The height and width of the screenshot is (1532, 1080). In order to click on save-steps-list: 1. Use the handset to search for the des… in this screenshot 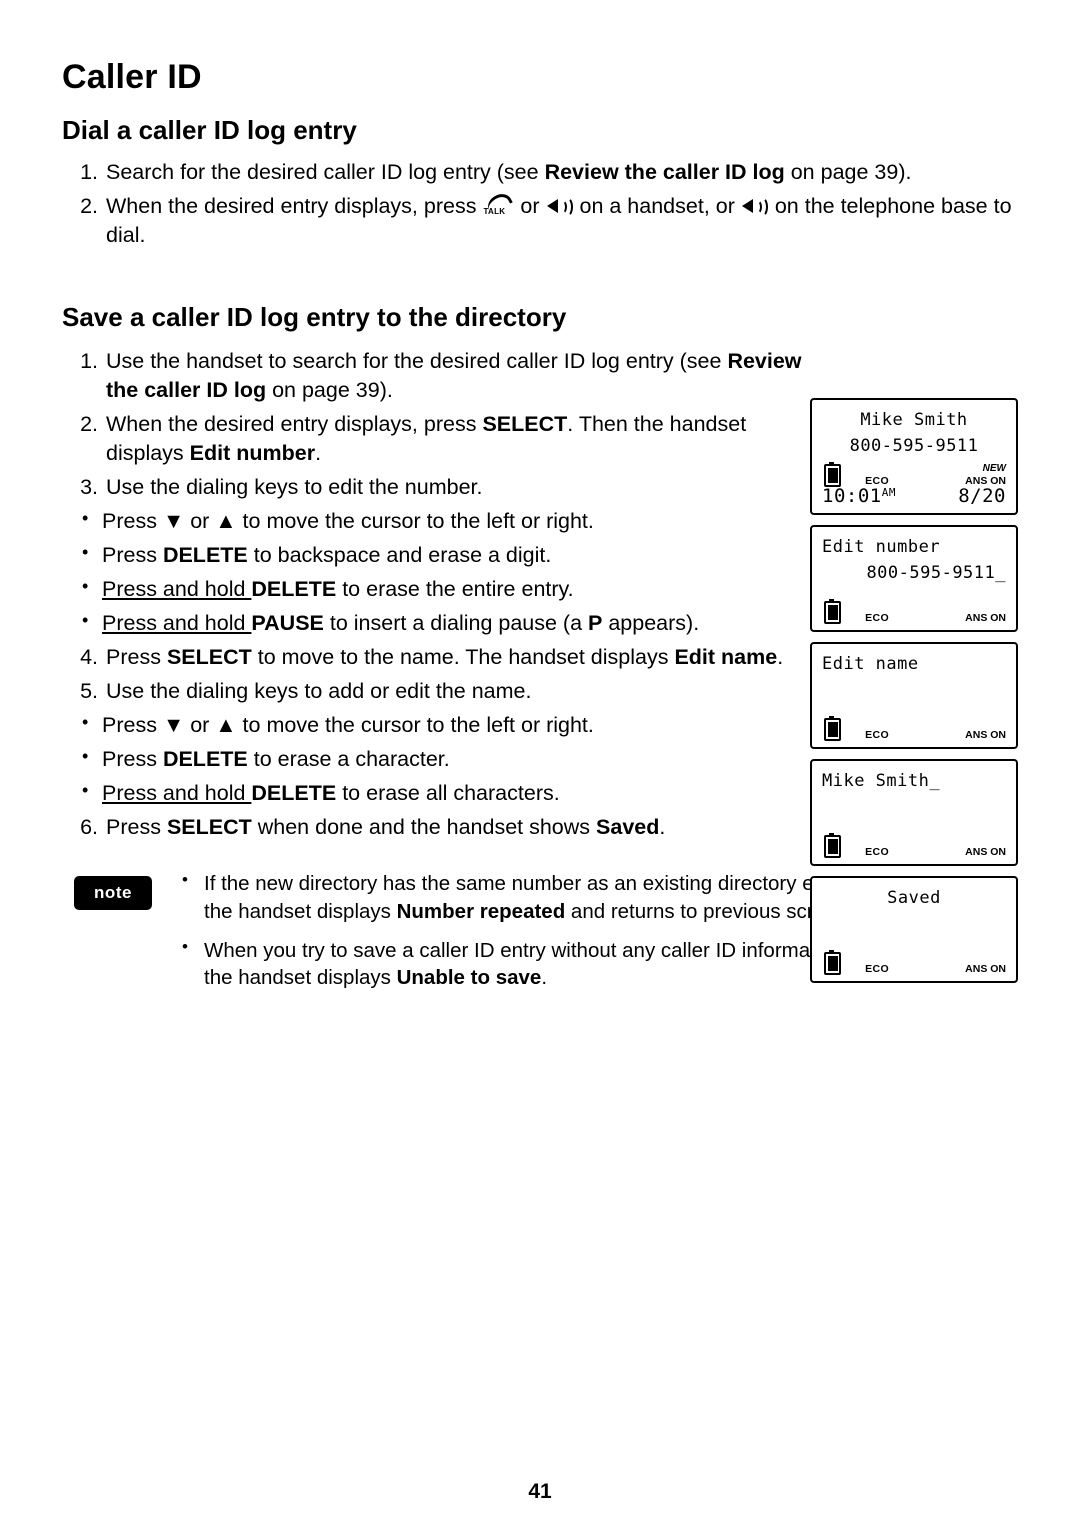, I will do `click(432, 424)`.